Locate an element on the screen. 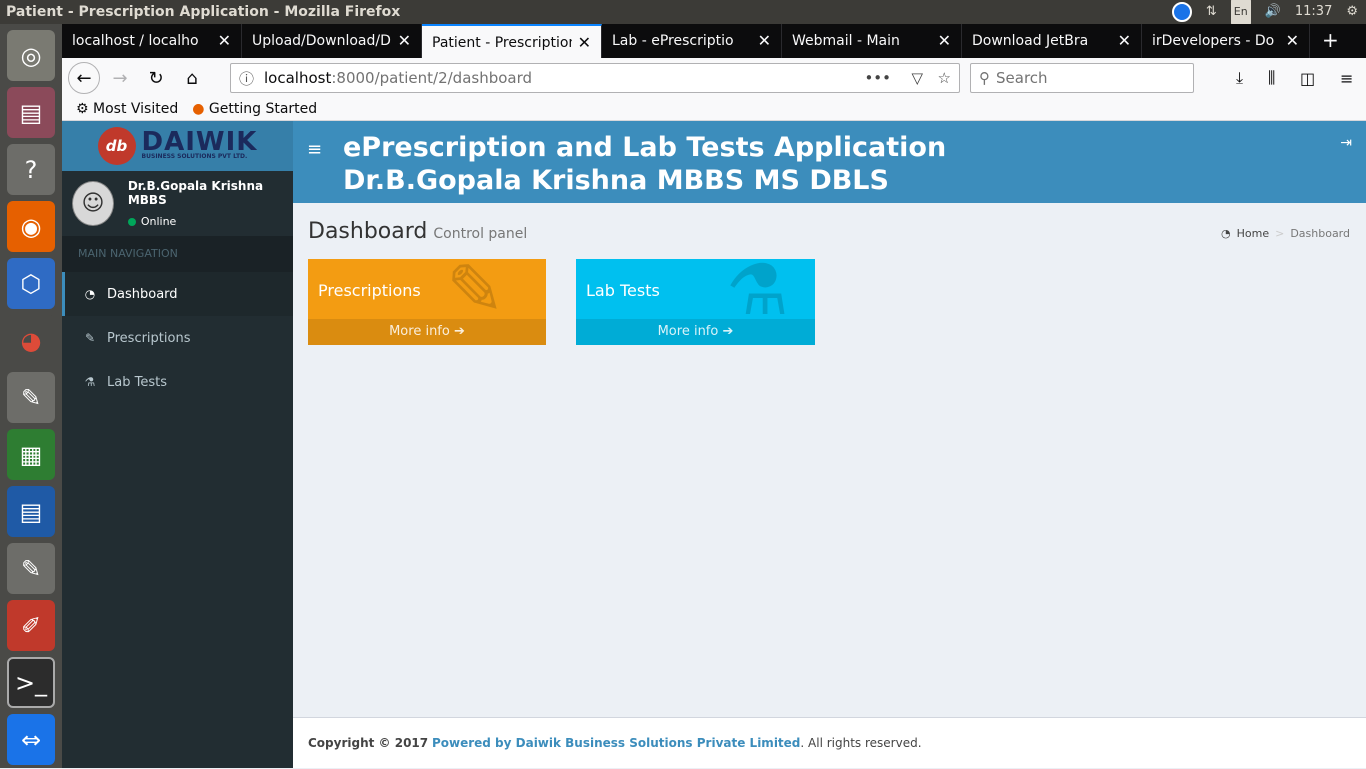 Image resolution: width=1366 pixels, height=769 pixels. lab-tests-box: Lab Tests ⚗ More info ➔ is located at coordinates (695, 302).